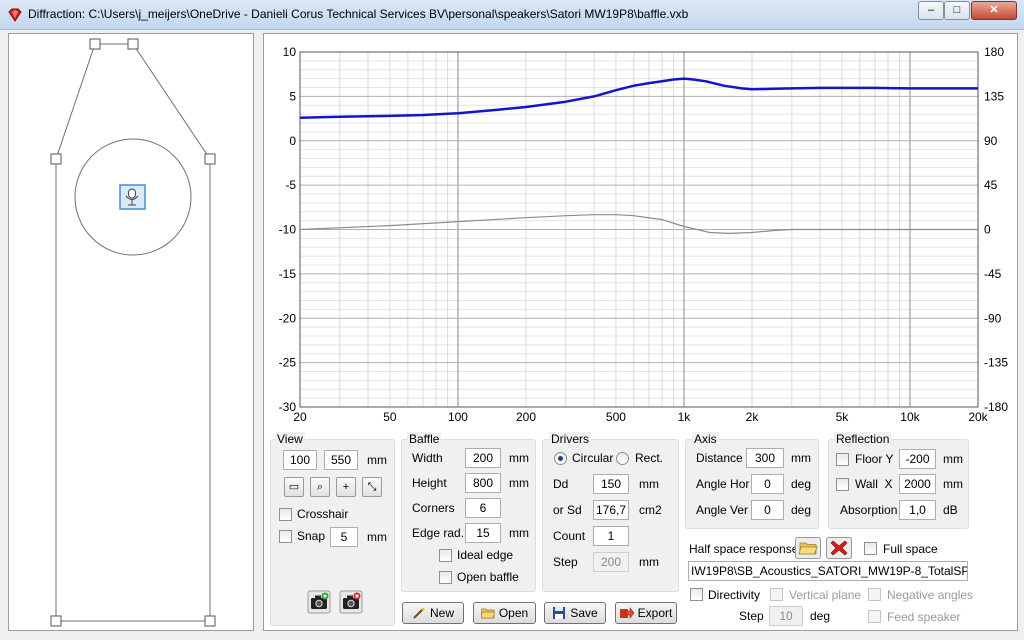 This screenshot has width=1024, height=640. Describe the element at coordinates (445, 555) in the screenshot. I see `ideal-edge-checkbox` at that location.